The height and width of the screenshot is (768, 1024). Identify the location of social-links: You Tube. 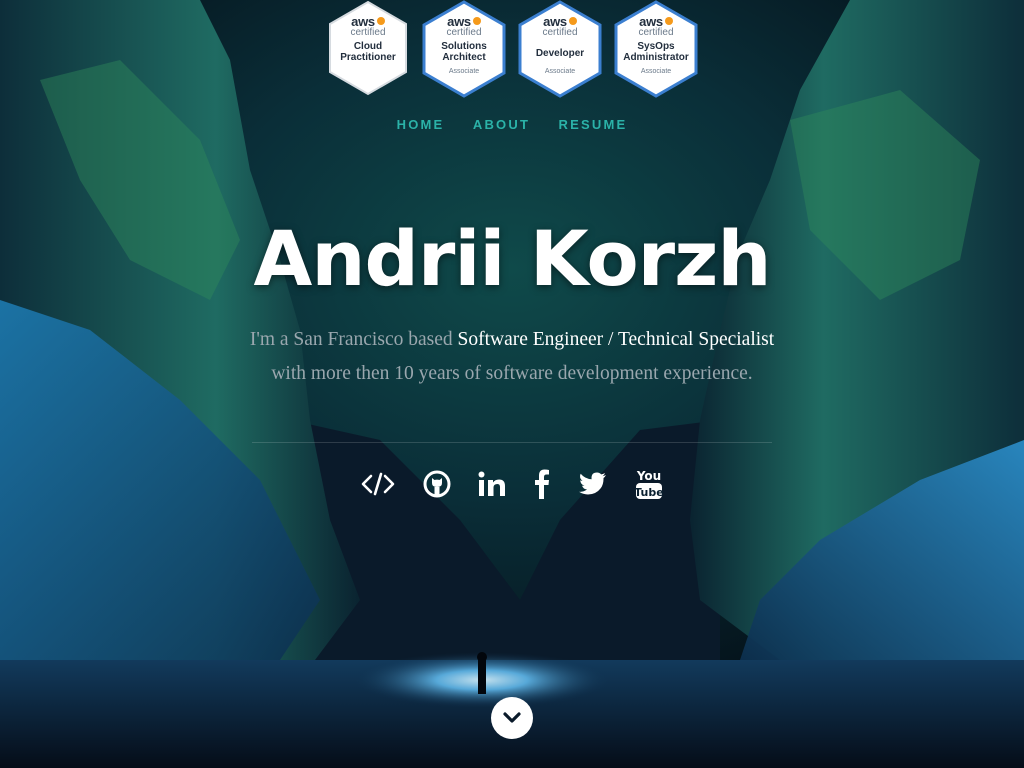
(512, 484).